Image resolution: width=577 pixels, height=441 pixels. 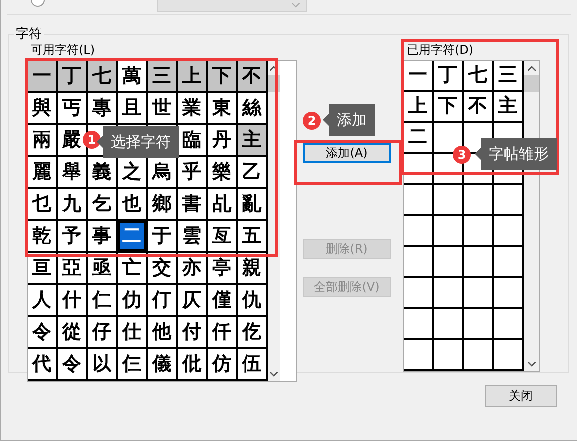 What do you see at coordinates (162, 172) in the screenshot?
I see `character-cell: 烏` at bounding box center [162, 172].